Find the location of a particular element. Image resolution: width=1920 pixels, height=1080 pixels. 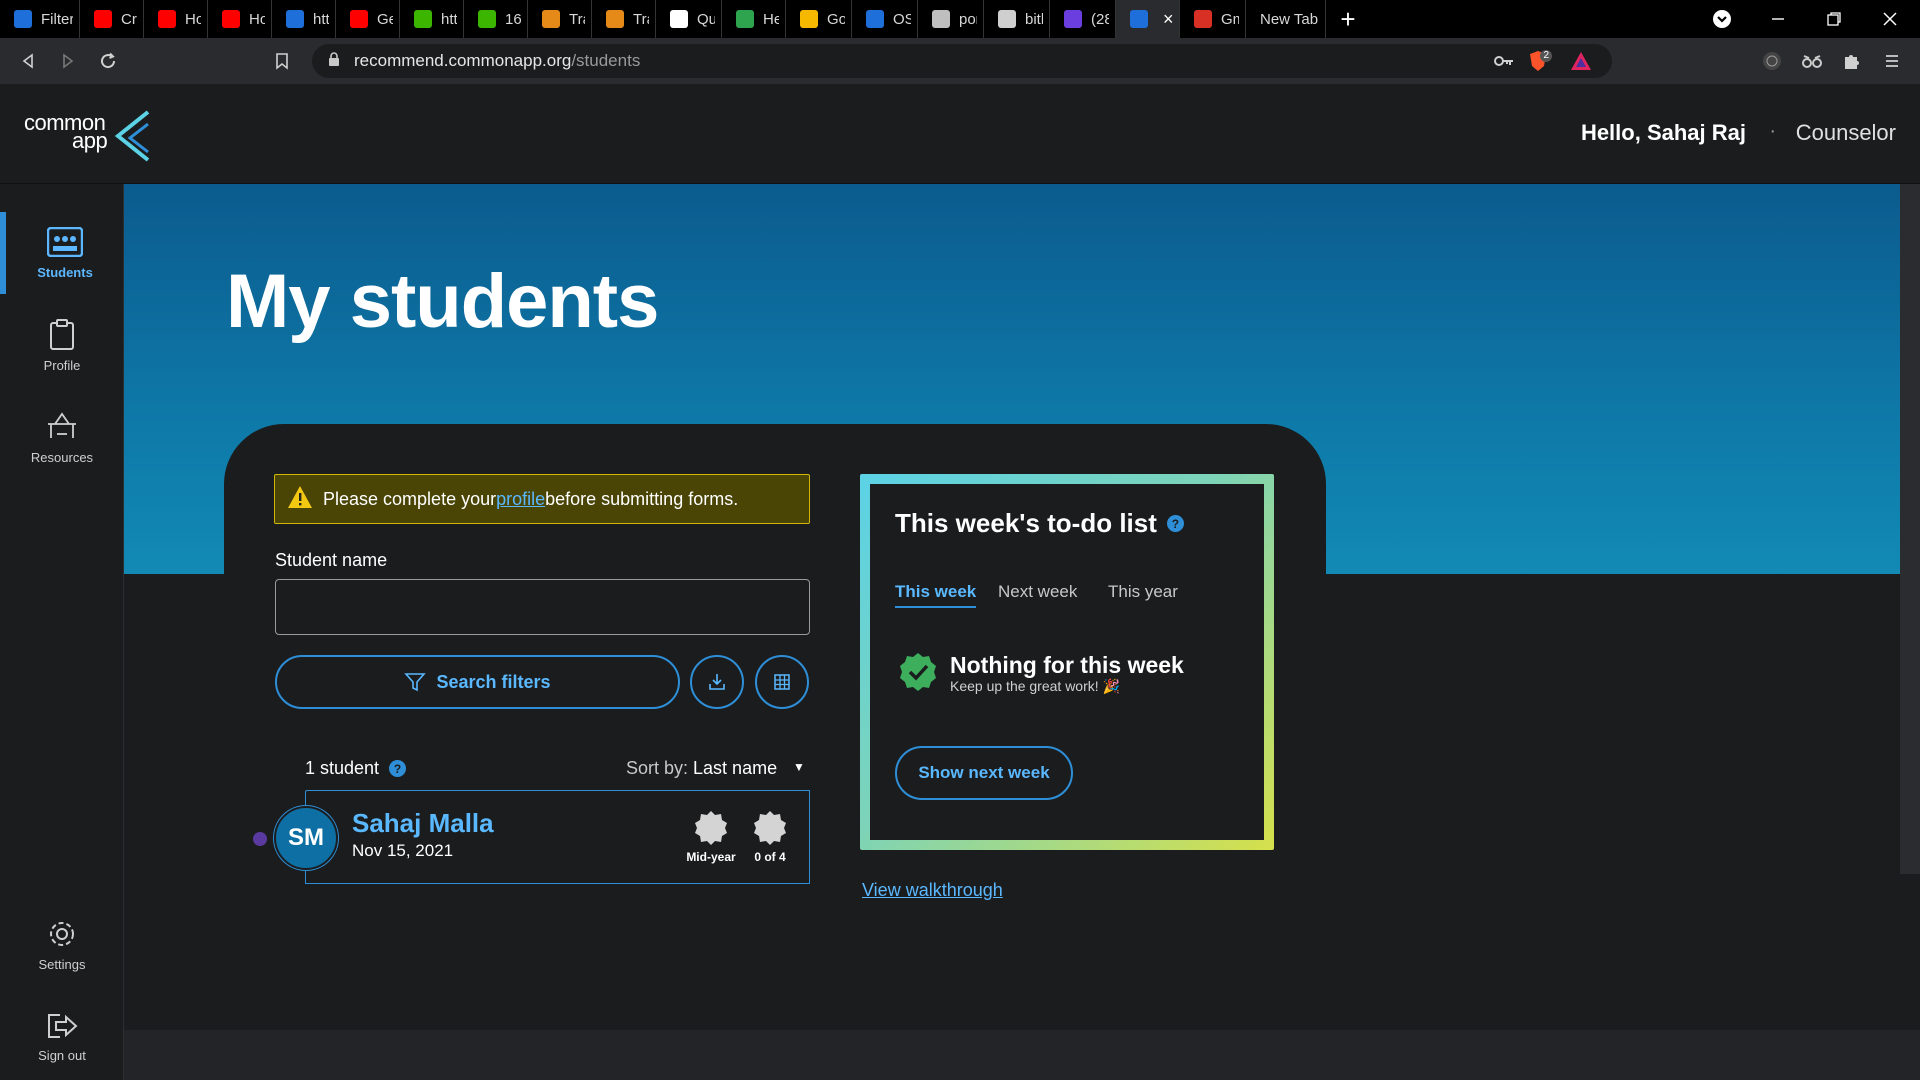

shield-icon is located at coordinates (1007, 19).